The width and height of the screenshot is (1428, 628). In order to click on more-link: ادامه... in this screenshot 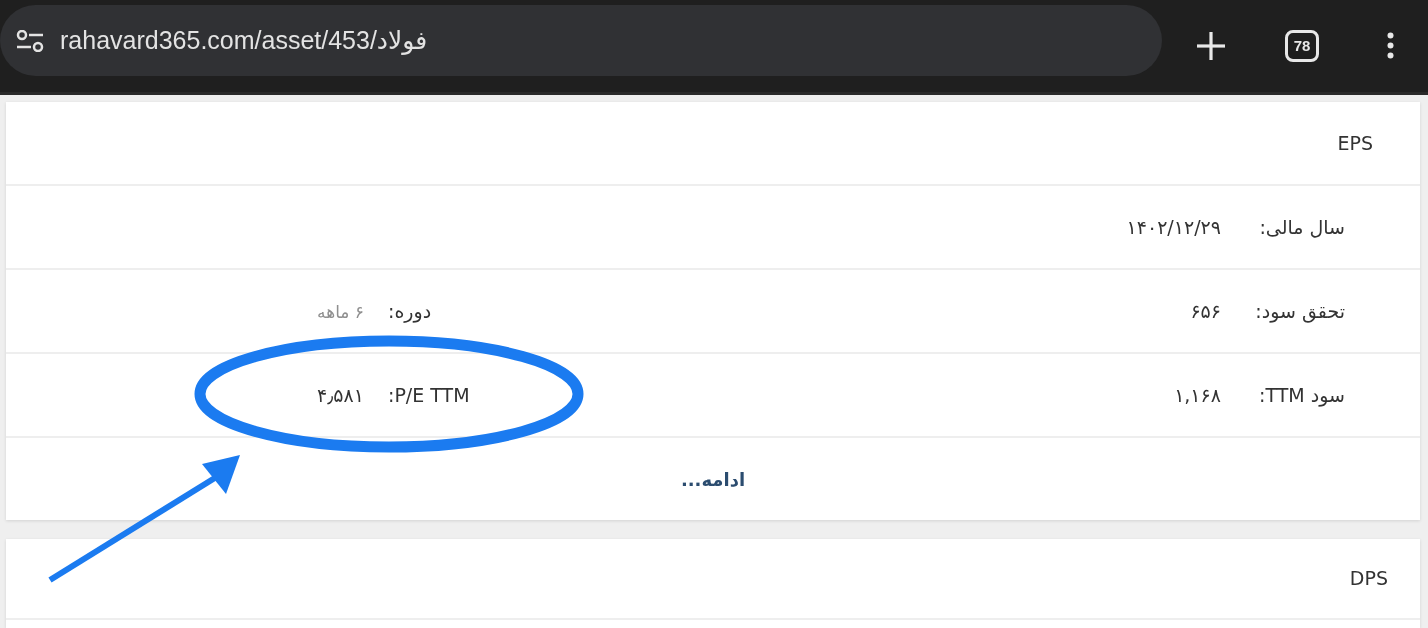, I will do `click(713, 479)`.